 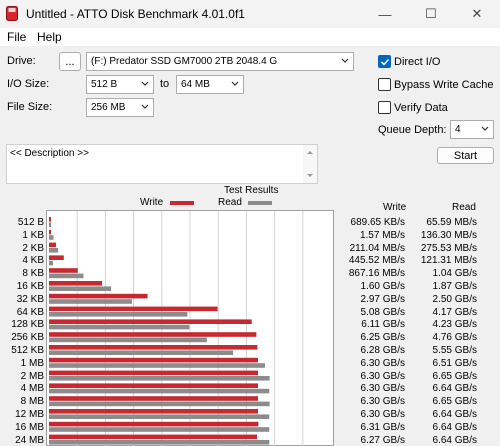 I want to click on write-value: 6.31 GB/s, so click(x=382, y=427).